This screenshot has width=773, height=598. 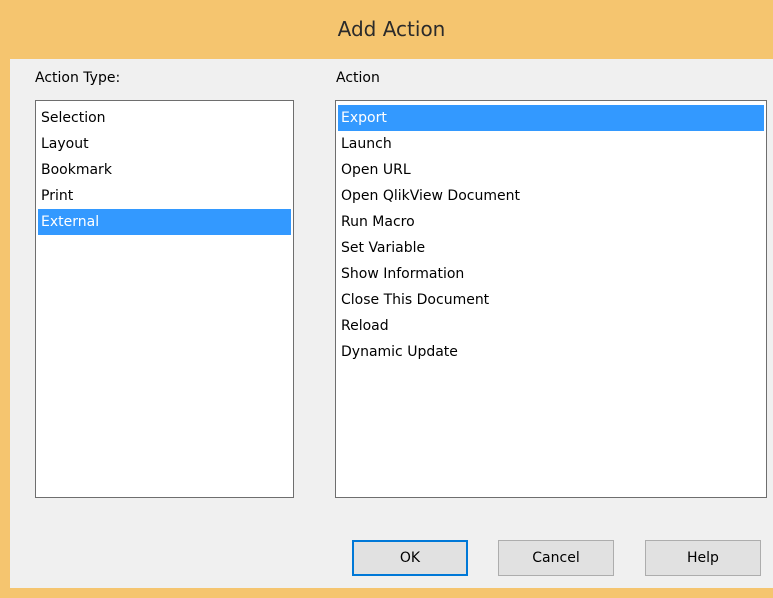 I want to click on list-item-external: External, so click(x=164, y=222).